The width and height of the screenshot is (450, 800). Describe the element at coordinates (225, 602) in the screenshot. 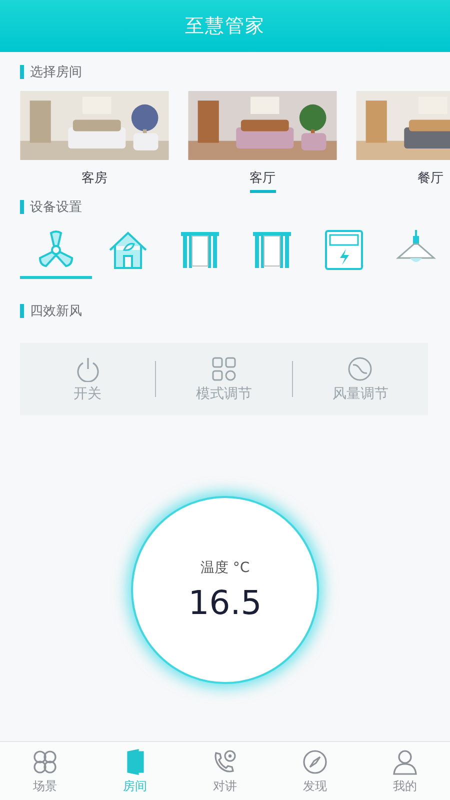

I see `temperature-value: 16.5` at that location.